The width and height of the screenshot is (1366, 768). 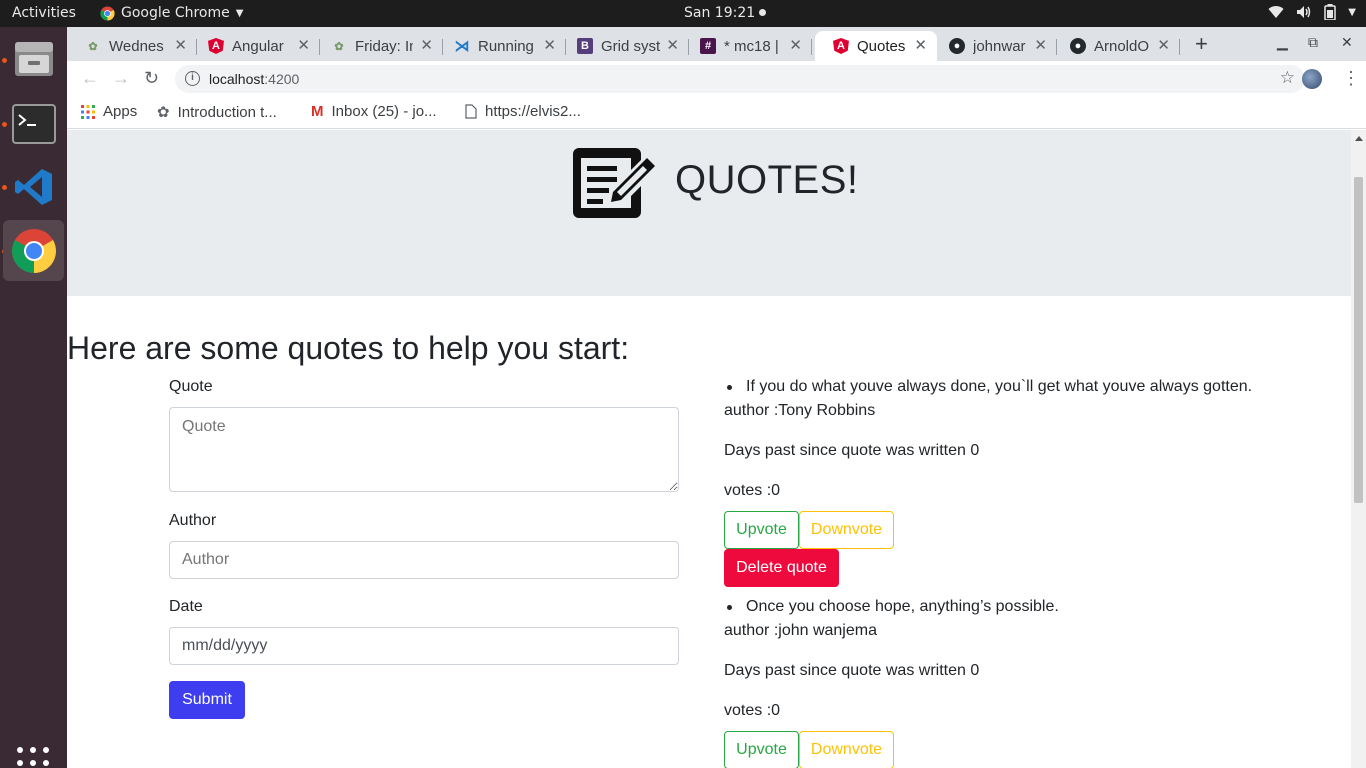 I want to click on tab-angular: A Angular ✕, so click(x=255, y=46).